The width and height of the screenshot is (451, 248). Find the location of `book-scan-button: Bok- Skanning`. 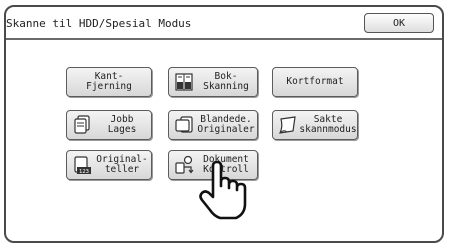

book-scan-button: Bok- Skanning is located at coordinates (213, 82).